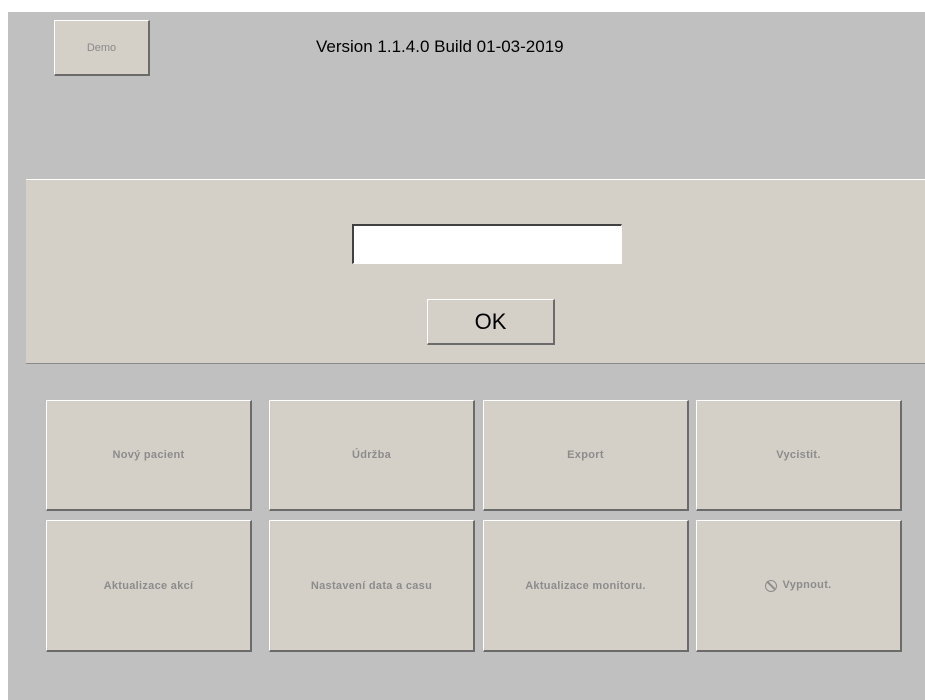 The height and width of the screenshot is (700, 925). I want to click on ok-button-label: OK, so click(490, 321).